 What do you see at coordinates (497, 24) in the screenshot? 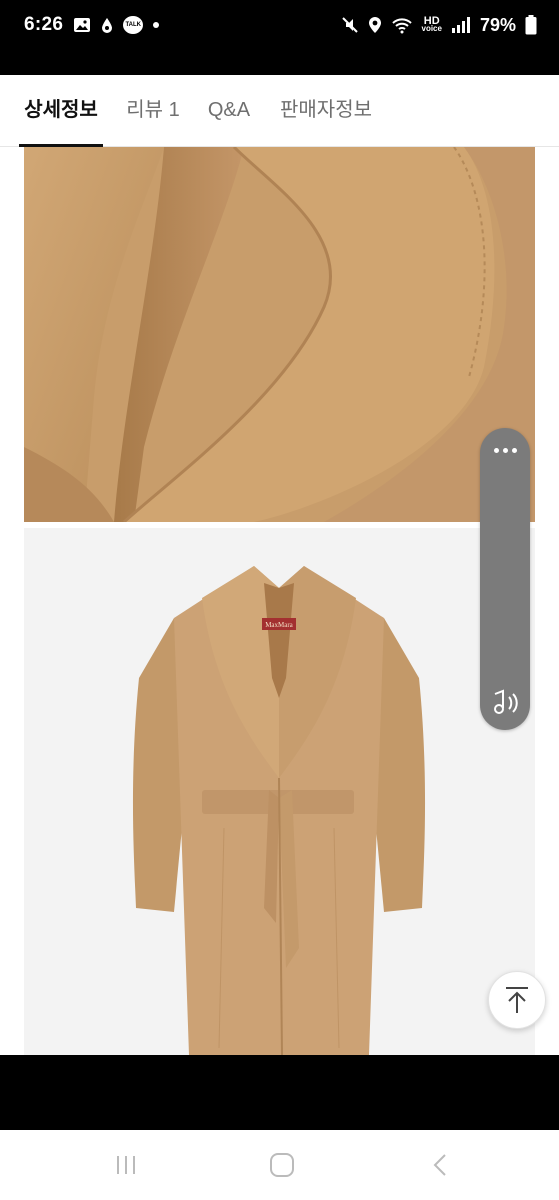
I see `battery-percent: 79%` at bounding box center [497, 24].